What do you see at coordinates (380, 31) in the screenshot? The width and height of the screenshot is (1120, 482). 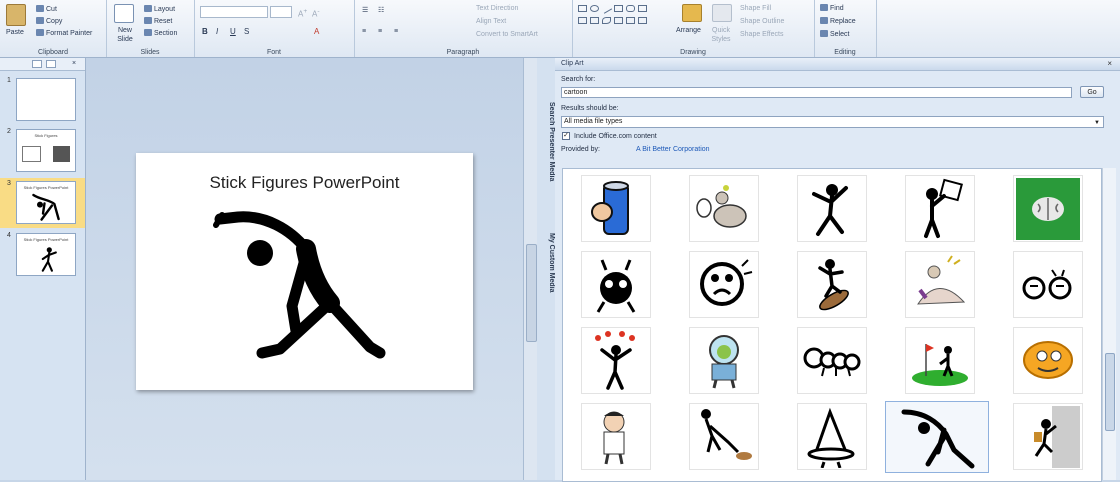 I see `center-button: ≡` at bounding box center [380, 31].